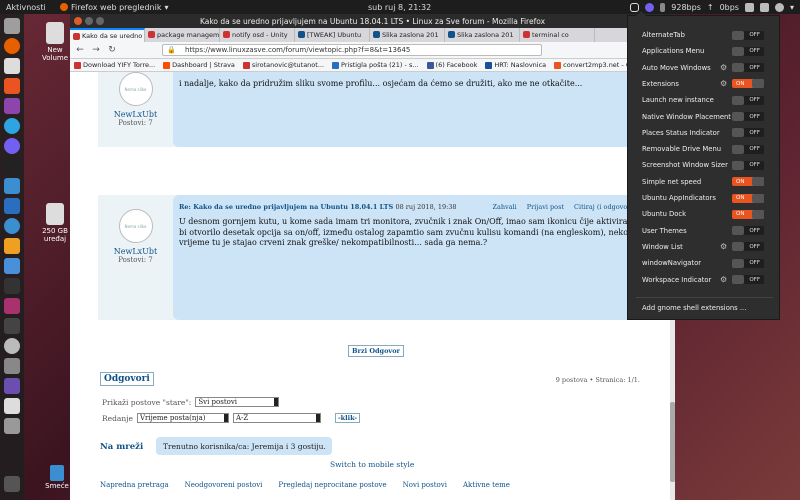 This screenshot has width=800, height=500. I want to click on thank-button: Zahvali, so click(504, 207).